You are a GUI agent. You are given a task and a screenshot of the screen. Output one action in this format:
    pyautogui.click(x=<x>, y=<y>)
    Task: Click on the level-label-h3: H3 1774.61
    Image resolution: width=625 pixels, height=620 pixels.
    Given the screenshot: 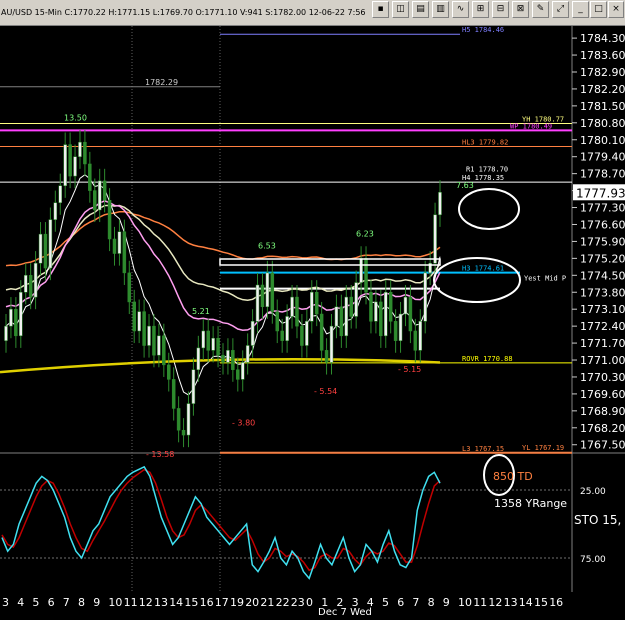 What is the action you would take?
    pyautogui.click(x=483, y=269)
    